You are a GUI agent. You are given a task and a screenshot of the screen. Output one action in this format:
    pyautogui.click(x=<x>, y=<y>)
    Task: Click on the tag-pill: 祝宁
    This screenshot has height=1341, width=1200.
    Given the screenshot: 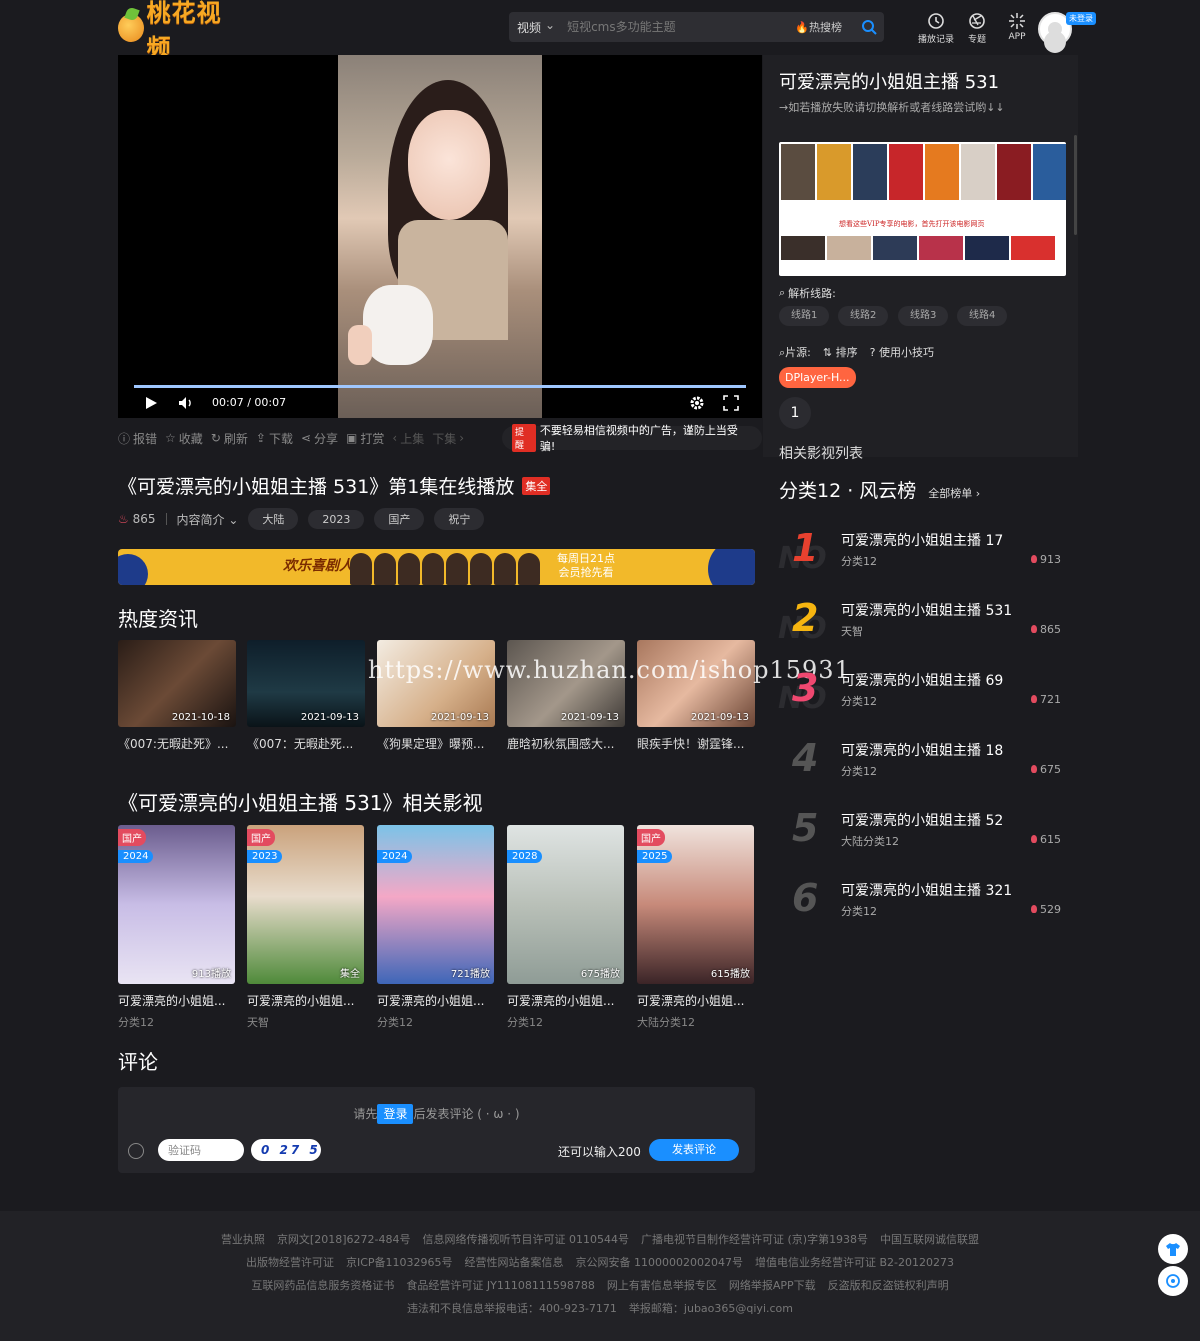 What is the action you would take?
    pyautogui.click(x=459, y=519)
    